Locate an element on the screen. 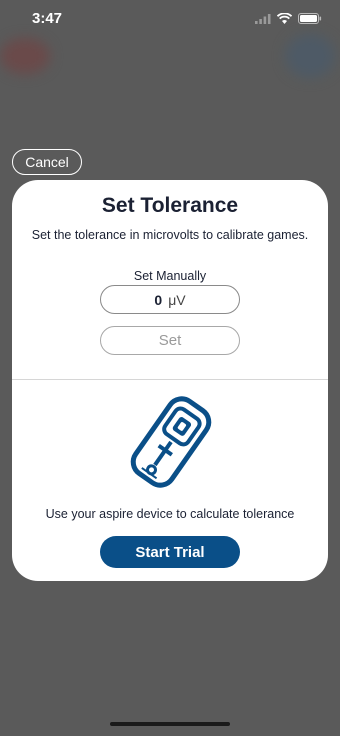 The height and width of the screenshot is (736, 340). cancel-button: Cancel is located at coordinates (47, 162).